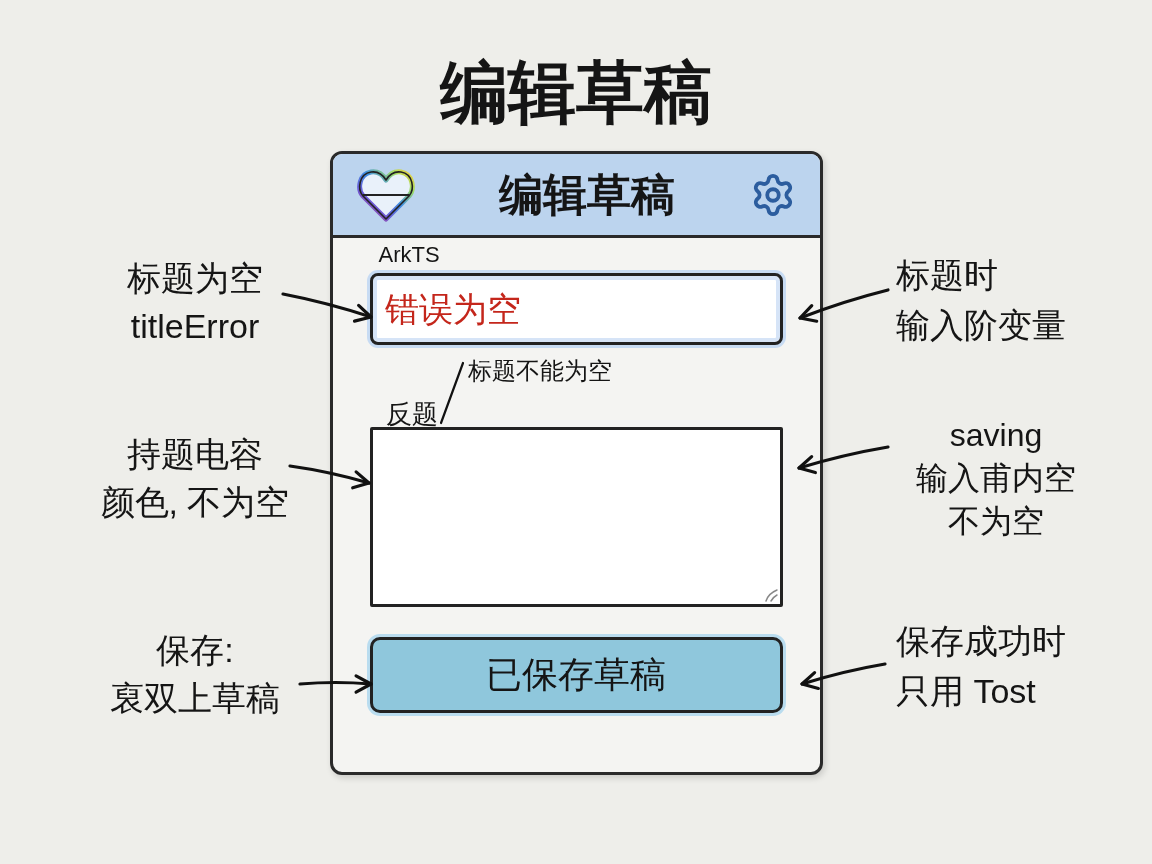 Image resolution: width=1152 pixels, height=864 pixels. I want to click on annotation-text: 保存:, so click(195, 650).